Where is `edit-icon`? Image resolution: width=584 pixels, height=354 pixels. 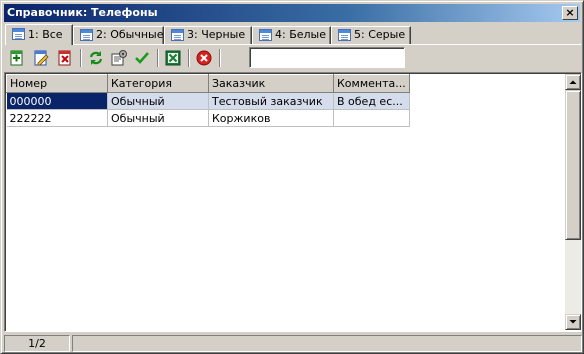 edit-icon is located at coordinates (41, 58).